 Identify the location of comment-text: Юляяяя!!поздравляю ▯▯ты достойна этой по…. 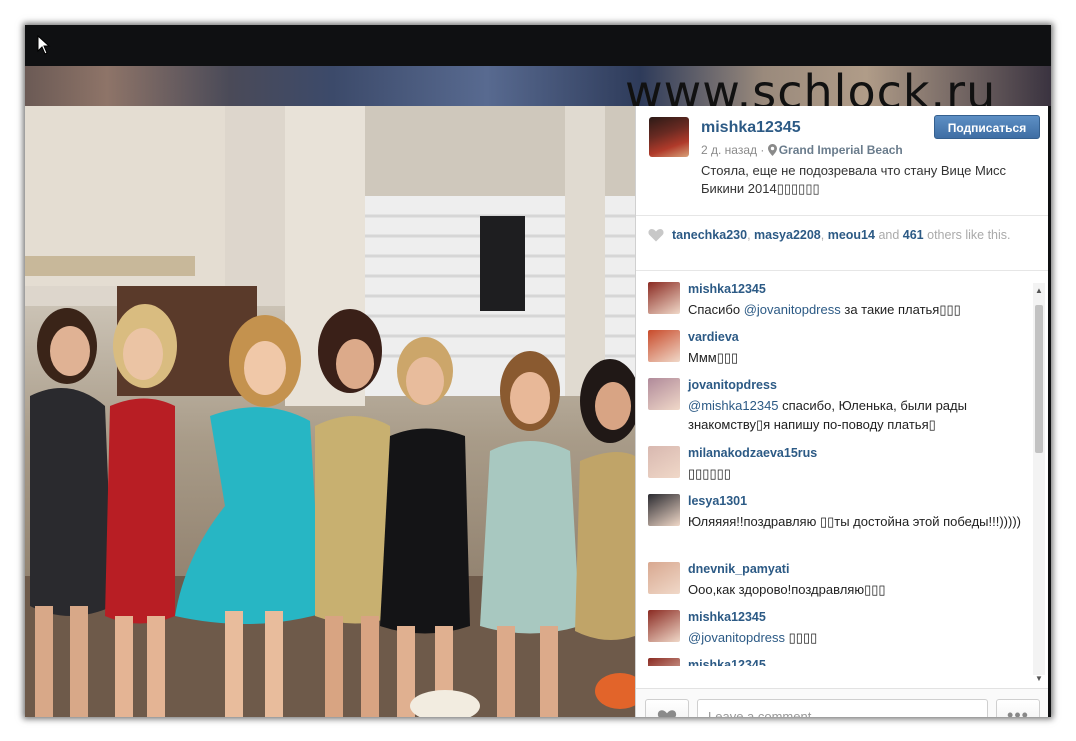
(858, 521).